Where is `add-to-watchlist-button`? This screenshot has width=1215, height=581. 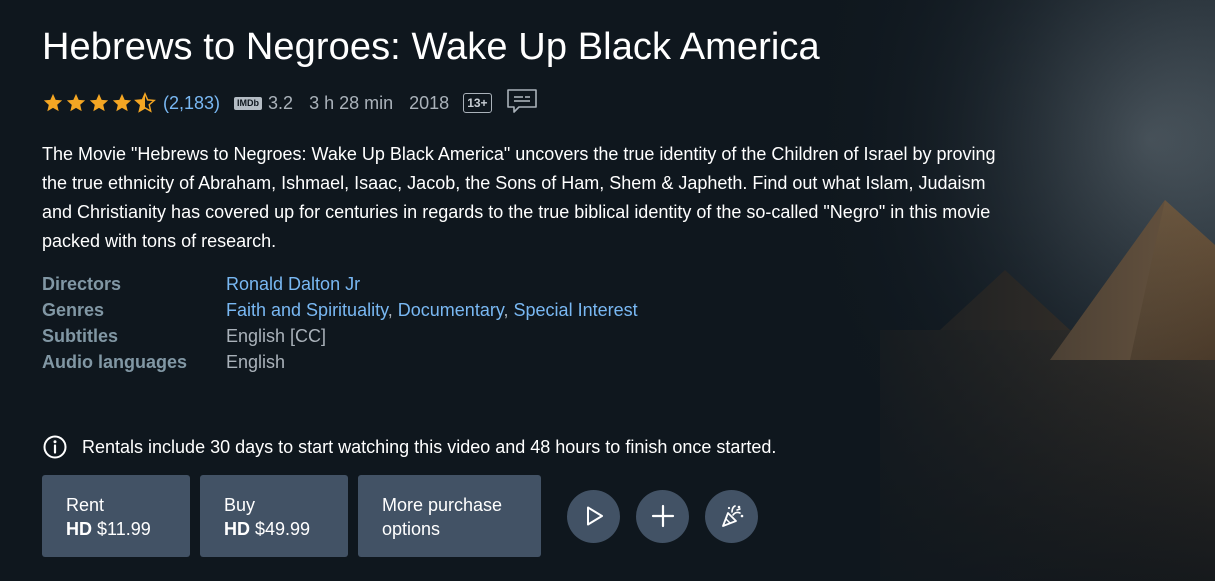
add-to-watchlist-button is located at coordinates (662, 516).